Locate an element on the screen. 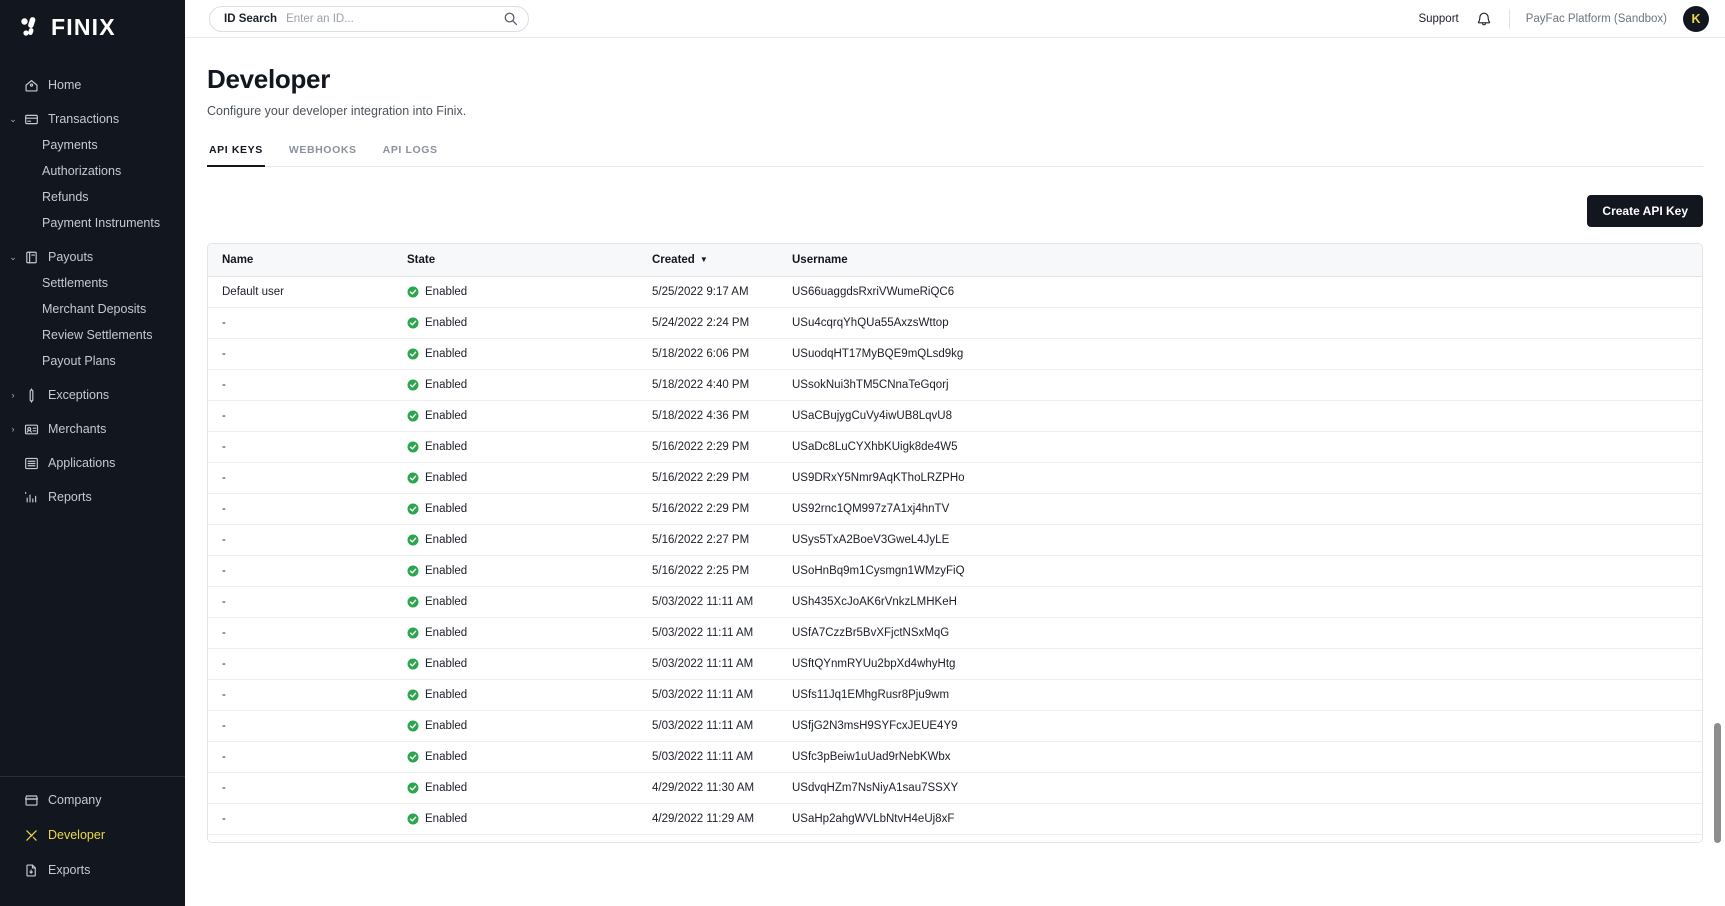  sidebar-item-label: Payout Plans is located at coordinates (79, 361).